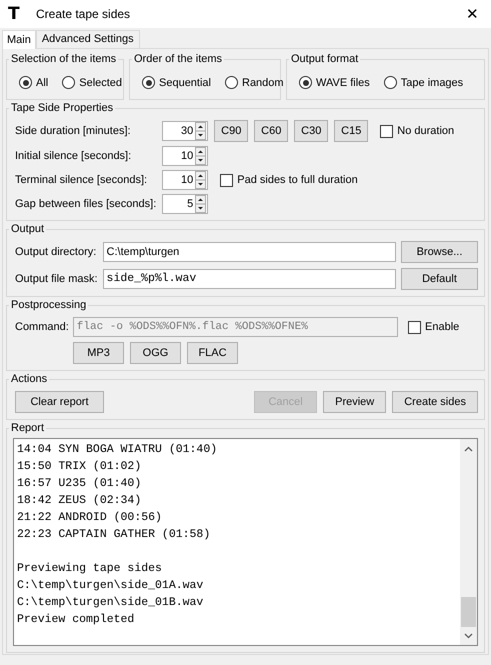 Image resolution: width=491 pixels, height=665 pixels. What do you see at coordinates (110, 603) in the screenshot?
I see `report-line: C:\temp\turgen\side_01B.wav` at bounding box center [110, 603].